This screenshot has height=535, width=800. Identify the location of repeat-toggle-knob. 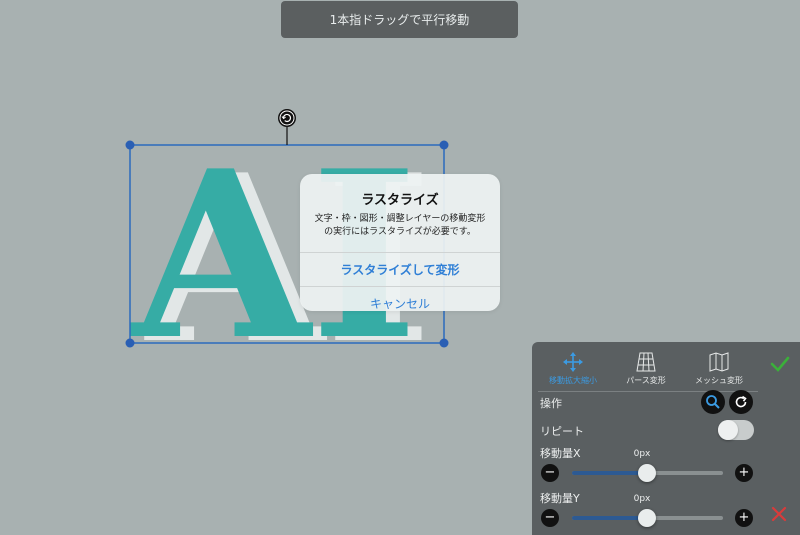
(728, 430).